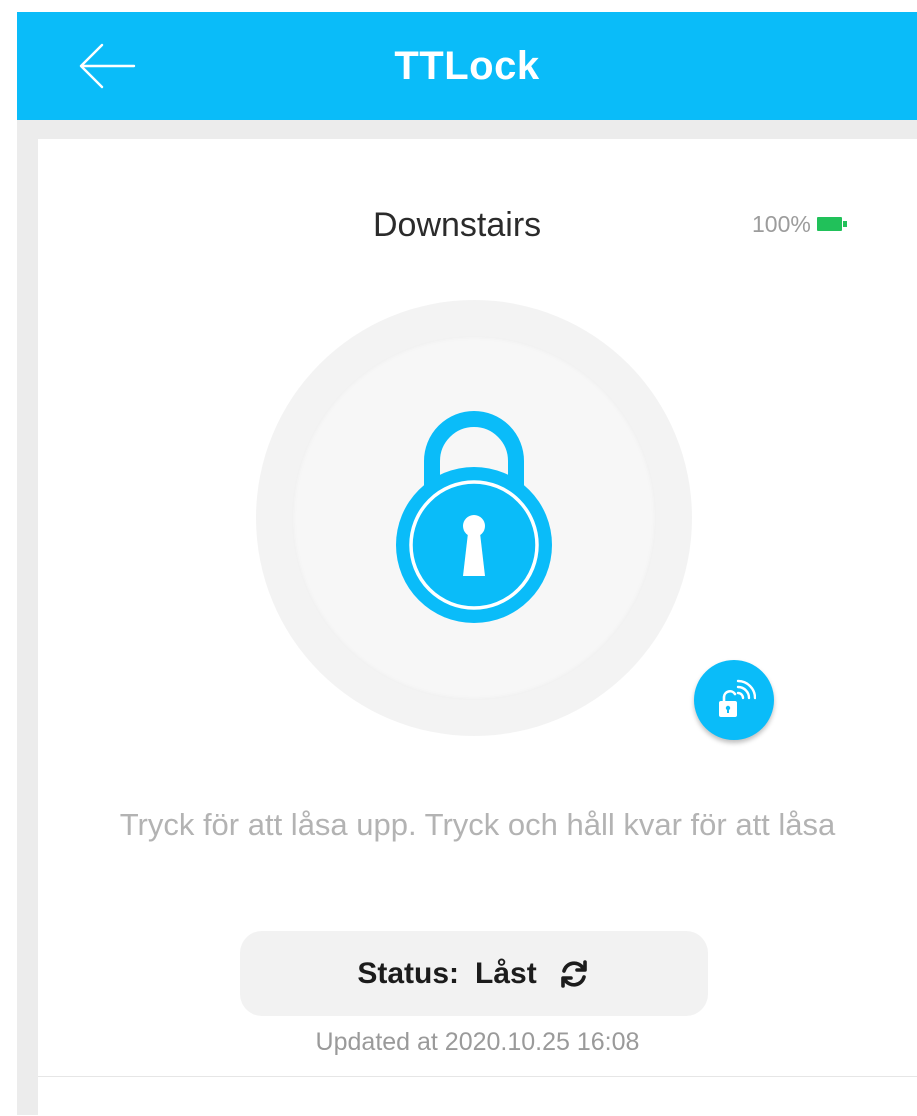  I want to click on refresh-icon, so click(574, 974).